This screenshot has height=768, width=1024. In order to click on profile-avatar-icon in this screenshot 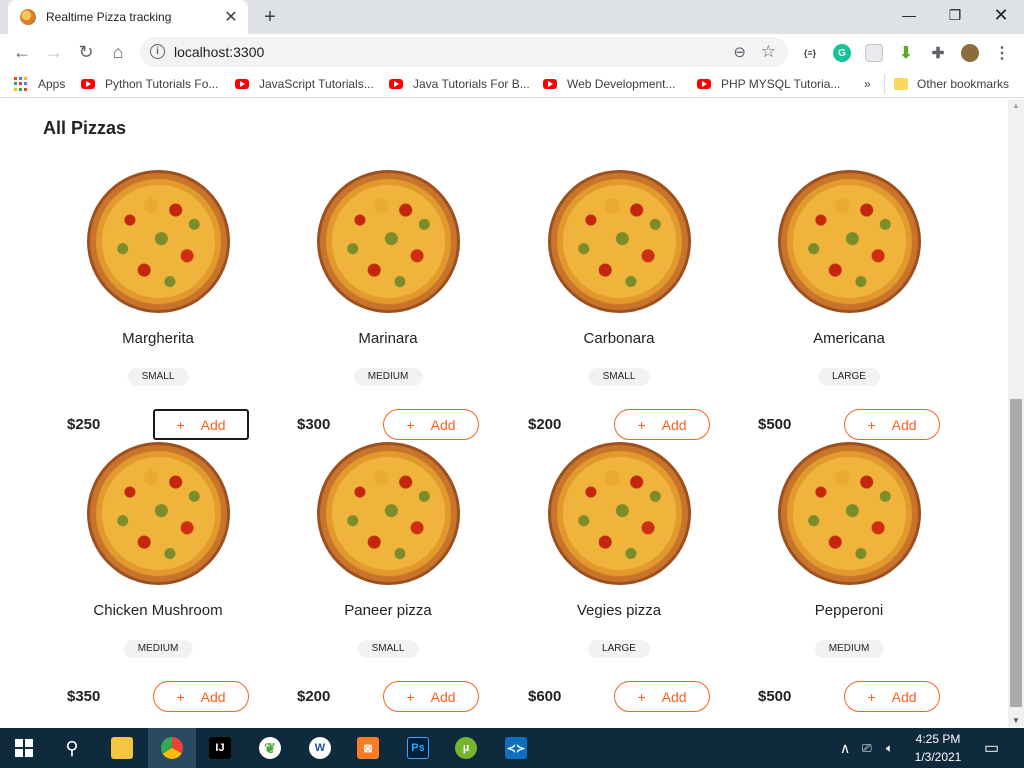, I will do `click(970, 53)`.